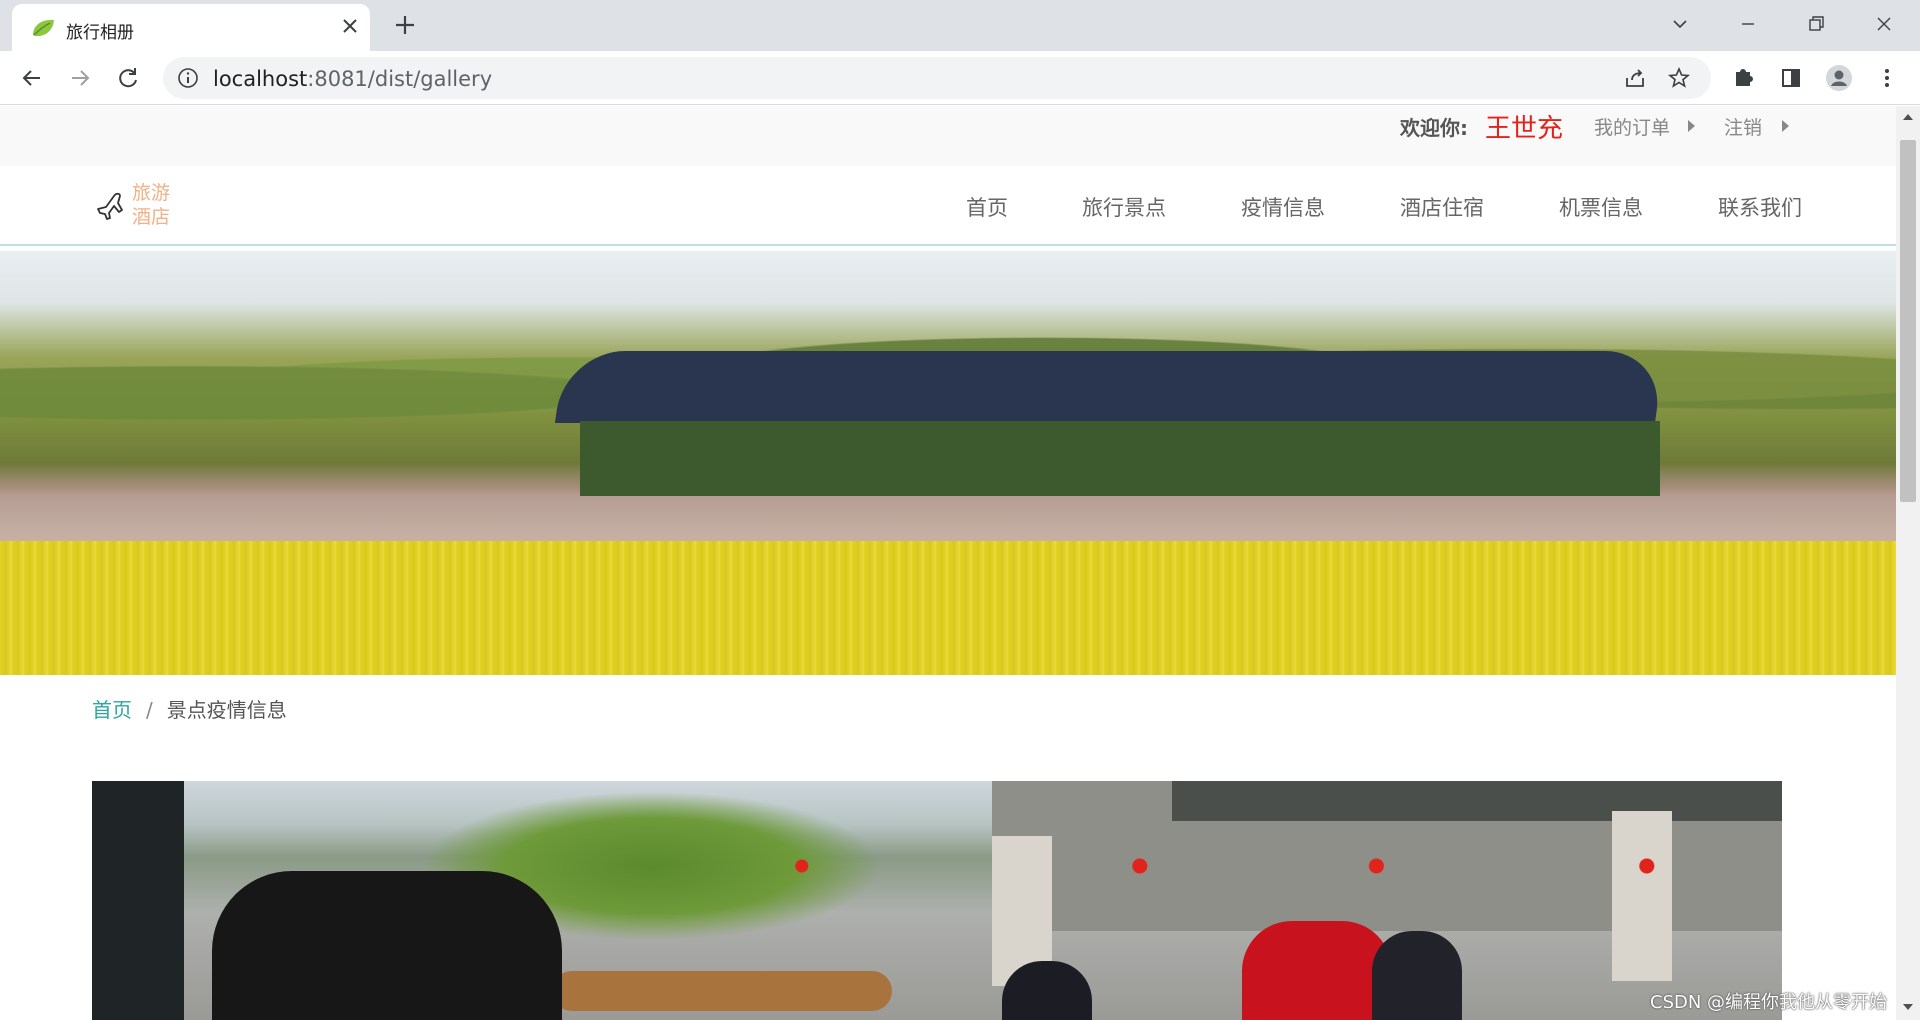  Describe the element at coordinates (112, 710) in the screenshot. I see `breadcrumb-home-link: 首页` at that location.